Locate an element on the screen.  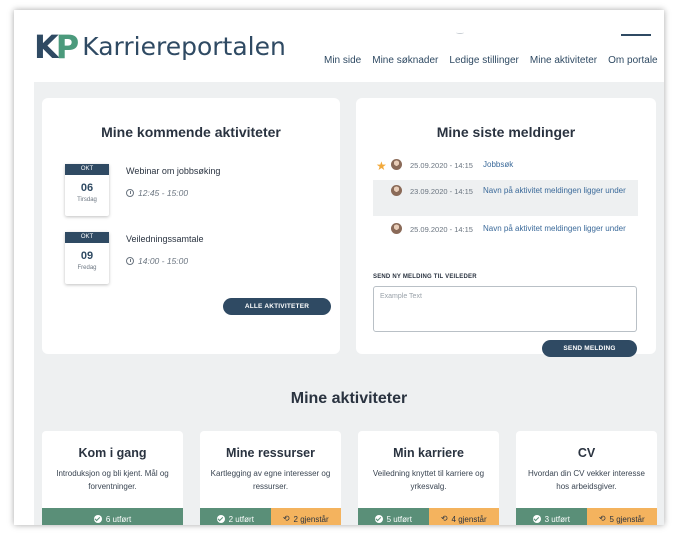
date-badge: OKT 06 Tirsdag is located at coordinates (87, 190).